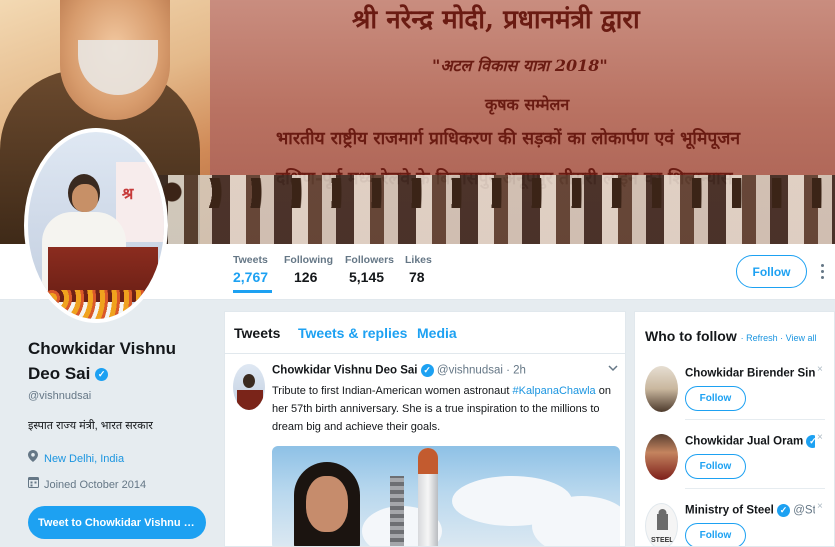 Image resolution: width=835 pixels, height=547 pixels. I want to click on joined-text: Joined October 2014, so click(95, 485).